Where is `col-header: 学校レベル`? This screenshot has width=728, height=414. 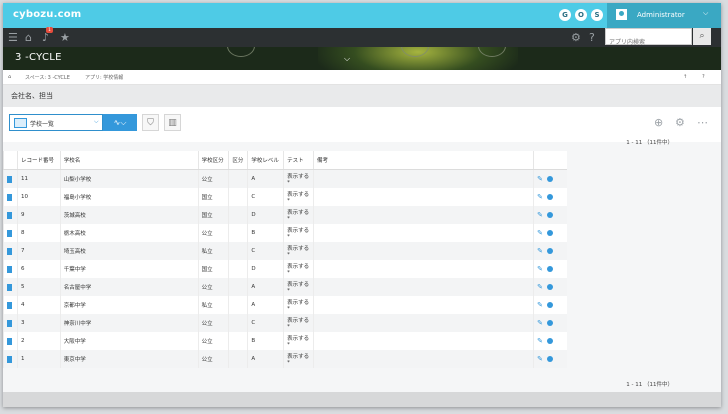
col-header: 学校レベル is located at coordinates (265, 160).